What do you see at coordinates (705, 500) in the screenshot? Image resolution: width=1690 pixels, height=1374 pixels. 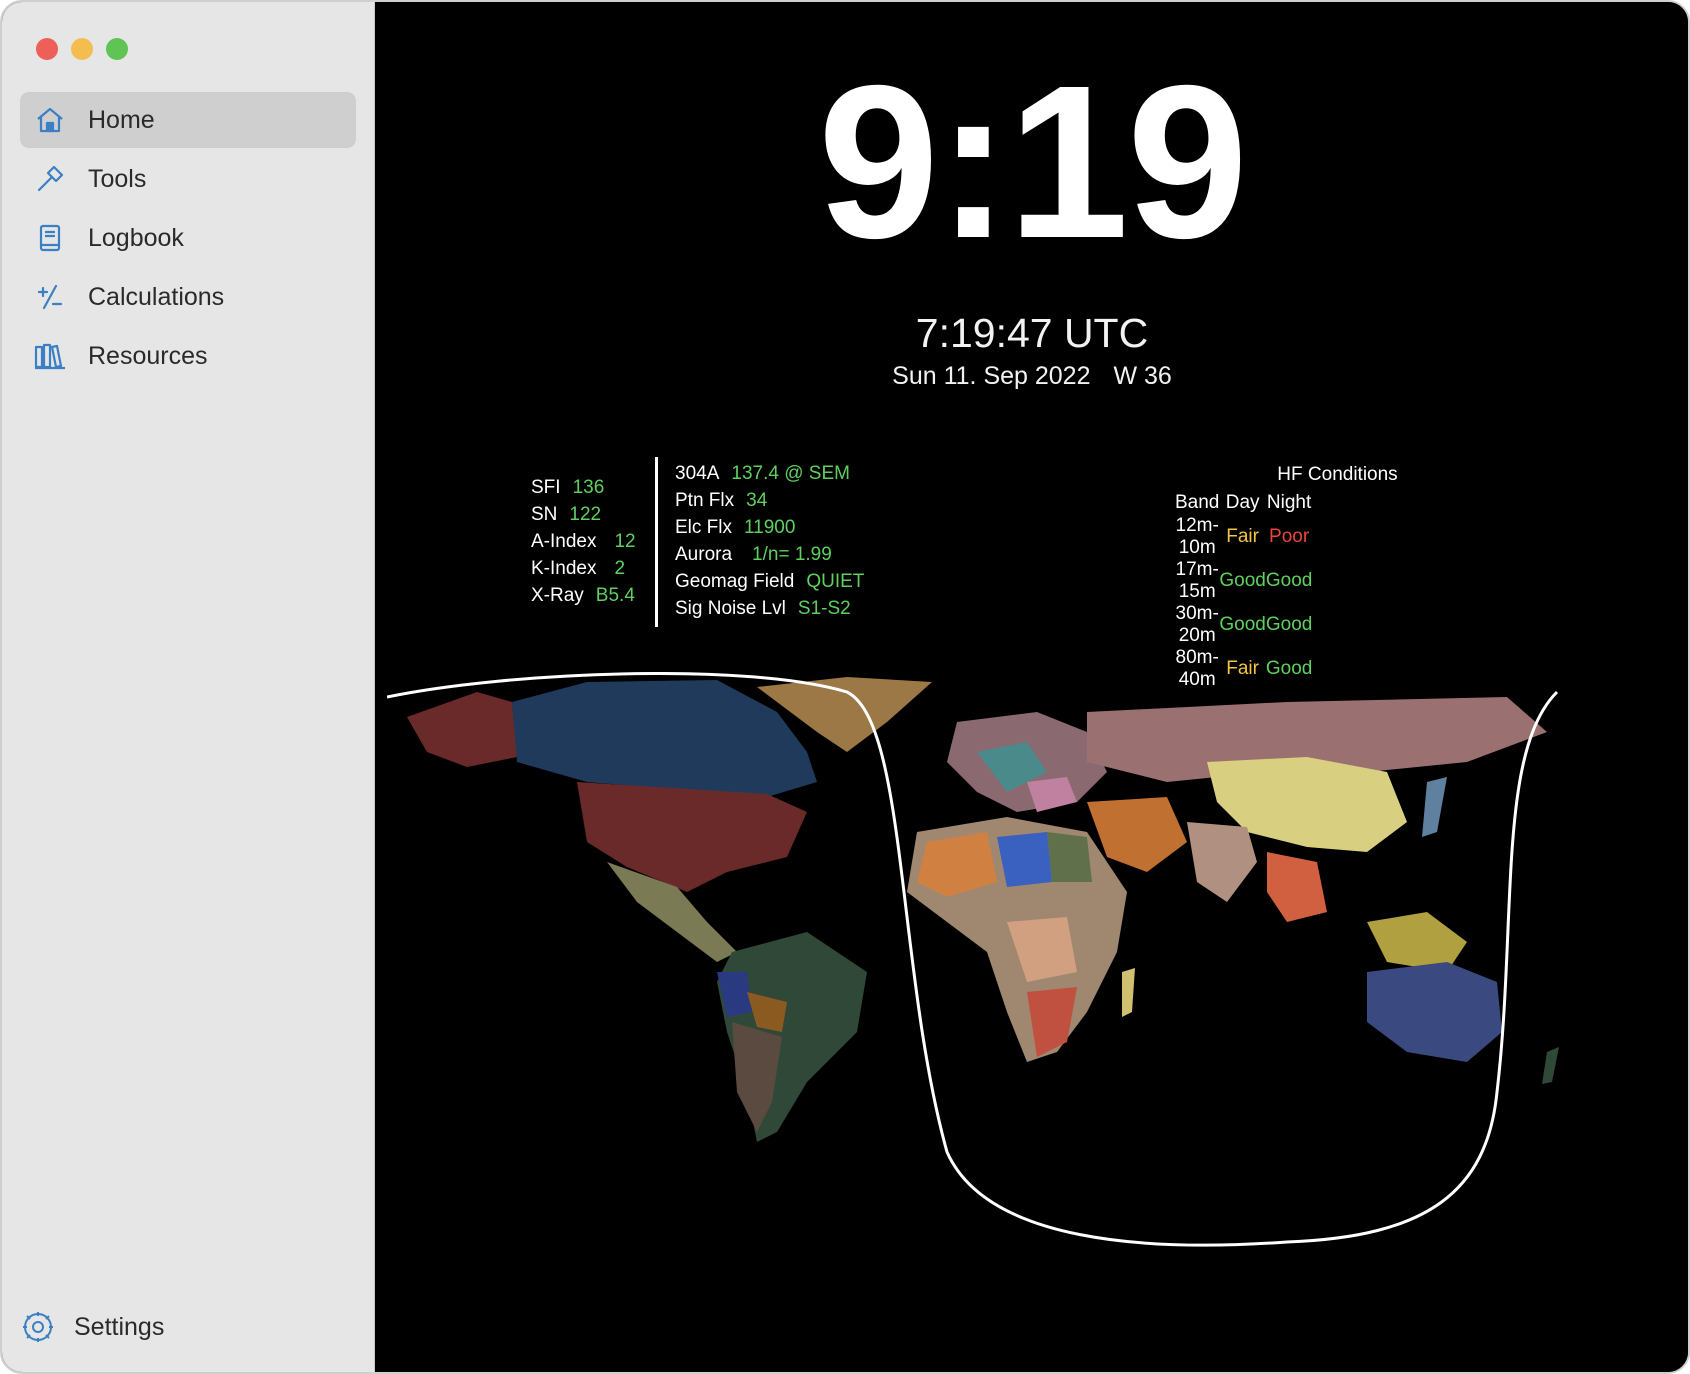 I see `flux-label: Ptn Flx` at bounding box center [705, 500].